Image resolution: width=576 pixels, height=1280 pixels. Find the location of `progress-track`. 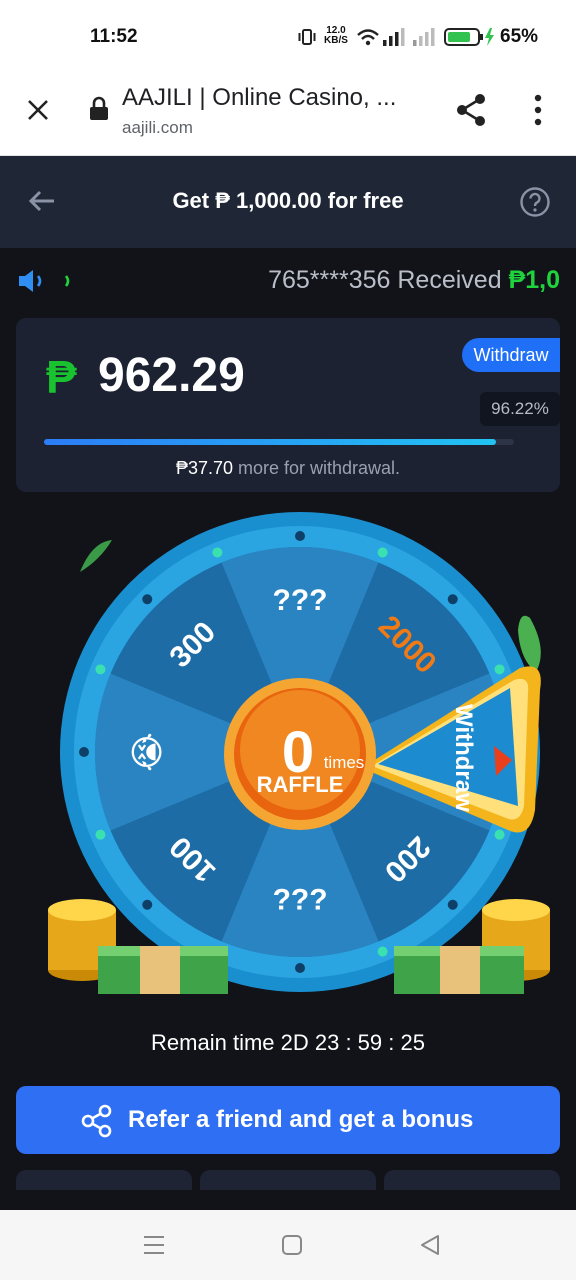

progress-track is located at coordinates (279, 442).